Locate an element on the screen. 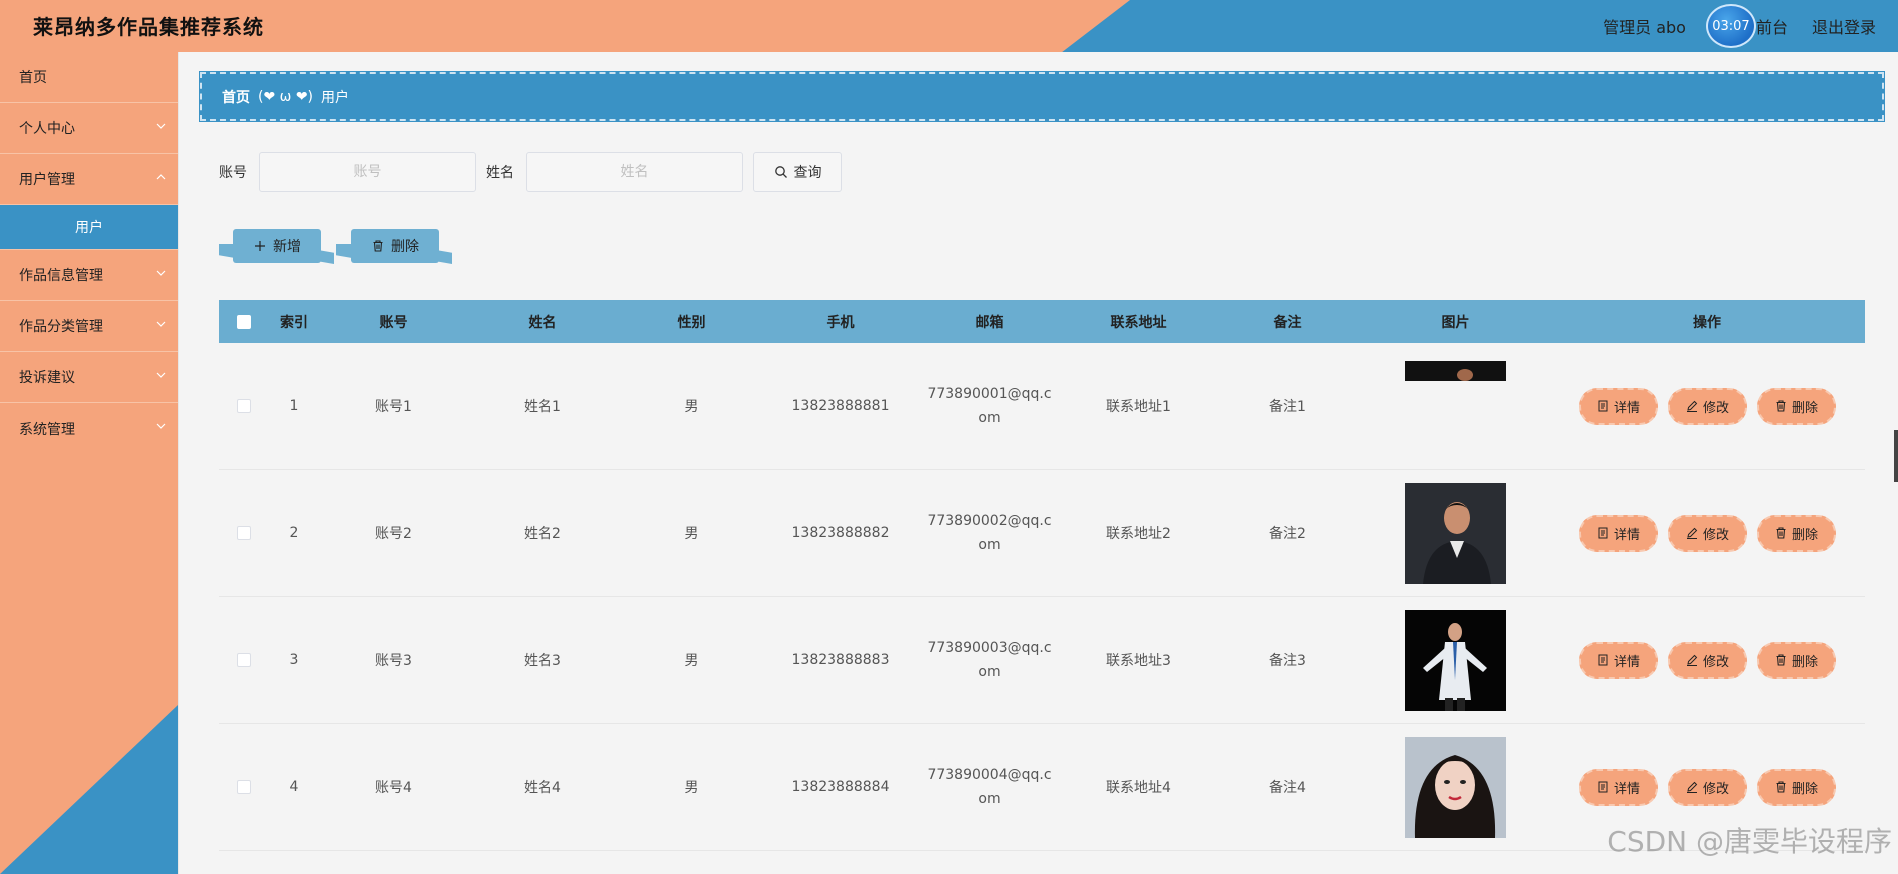  logout-link: 退出登录 is located at coordinates (1844, 26).